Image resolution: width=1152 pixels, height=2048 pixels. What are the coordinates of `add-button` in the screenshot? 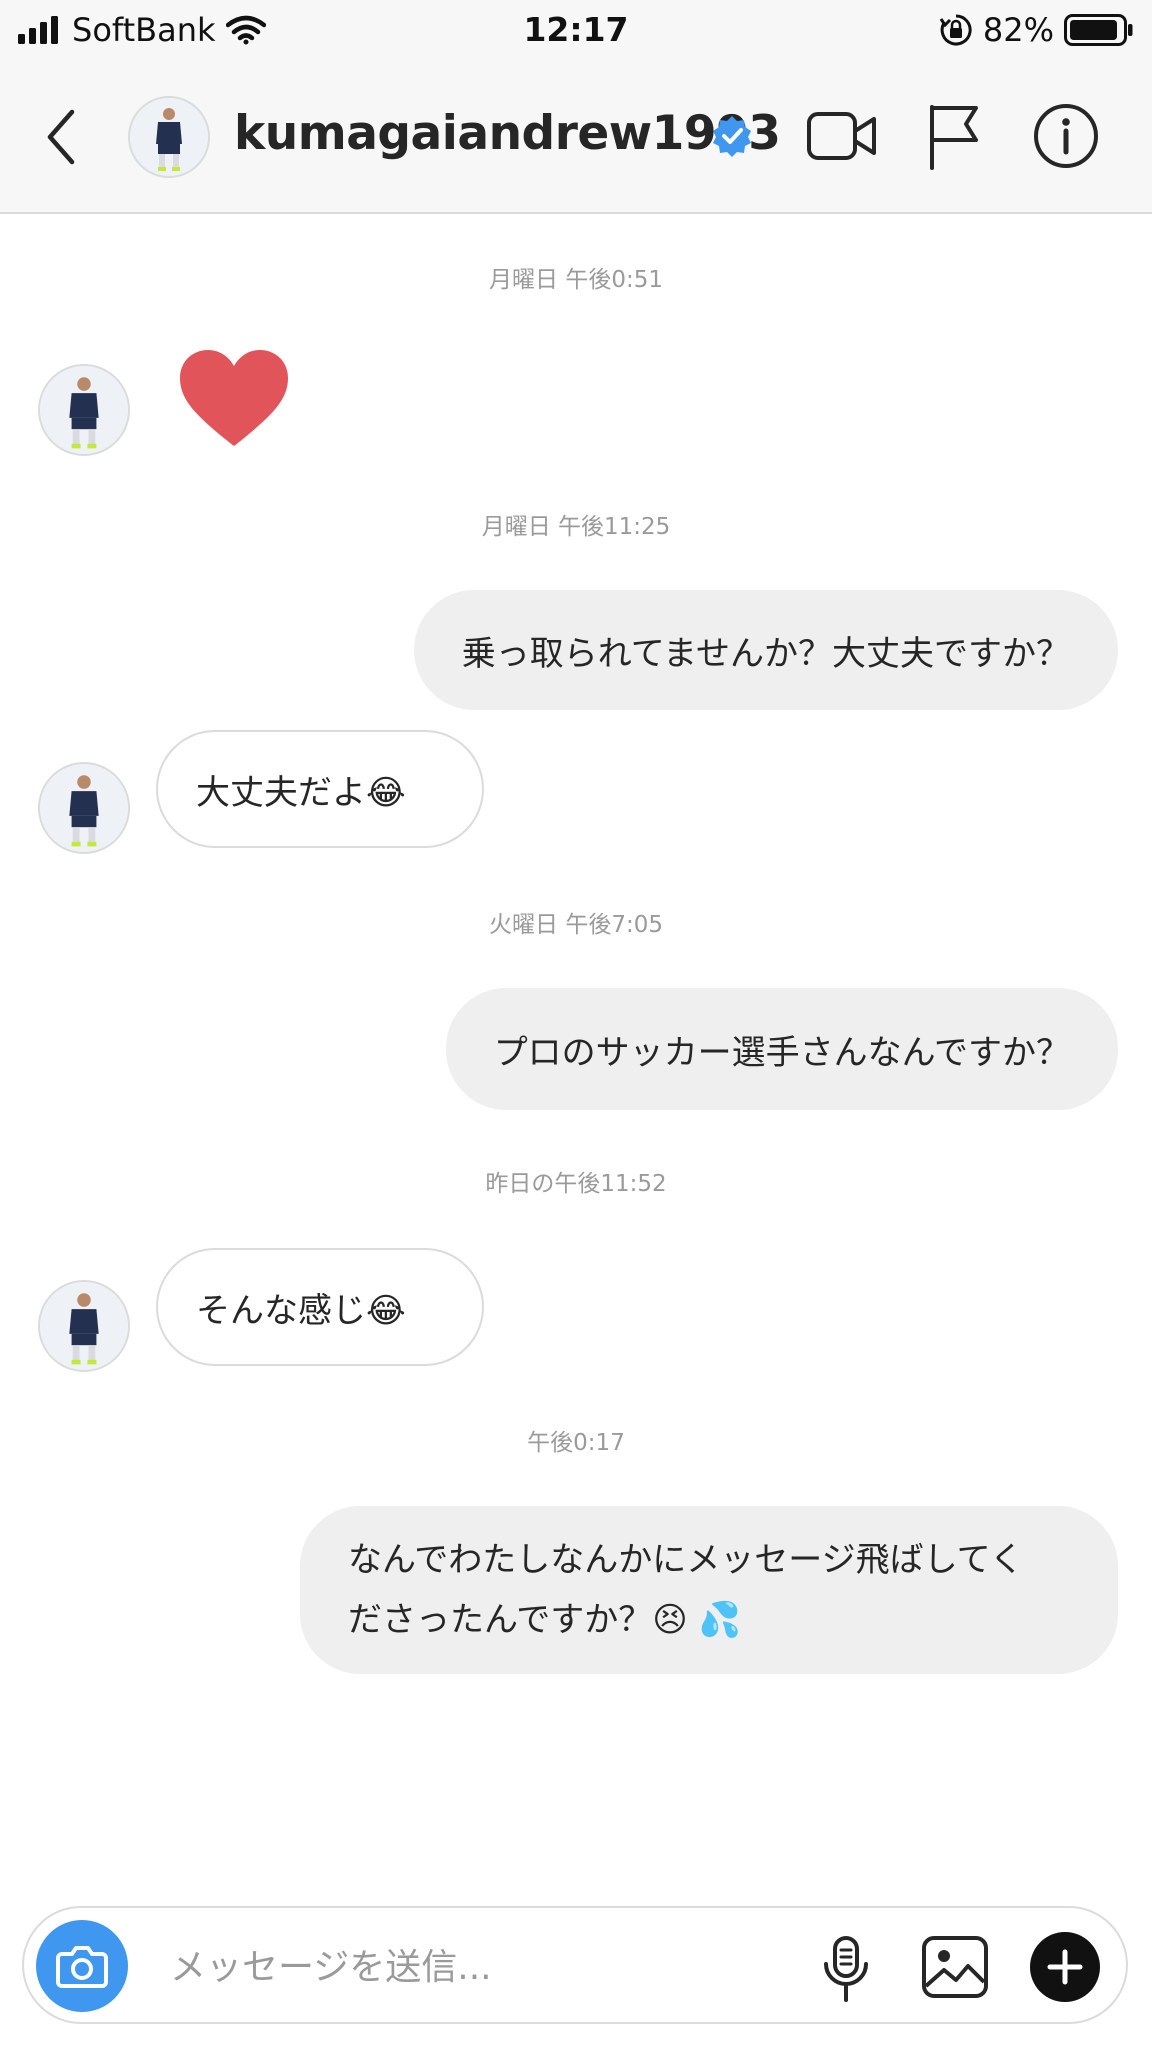 It's located at (1065, 1967).